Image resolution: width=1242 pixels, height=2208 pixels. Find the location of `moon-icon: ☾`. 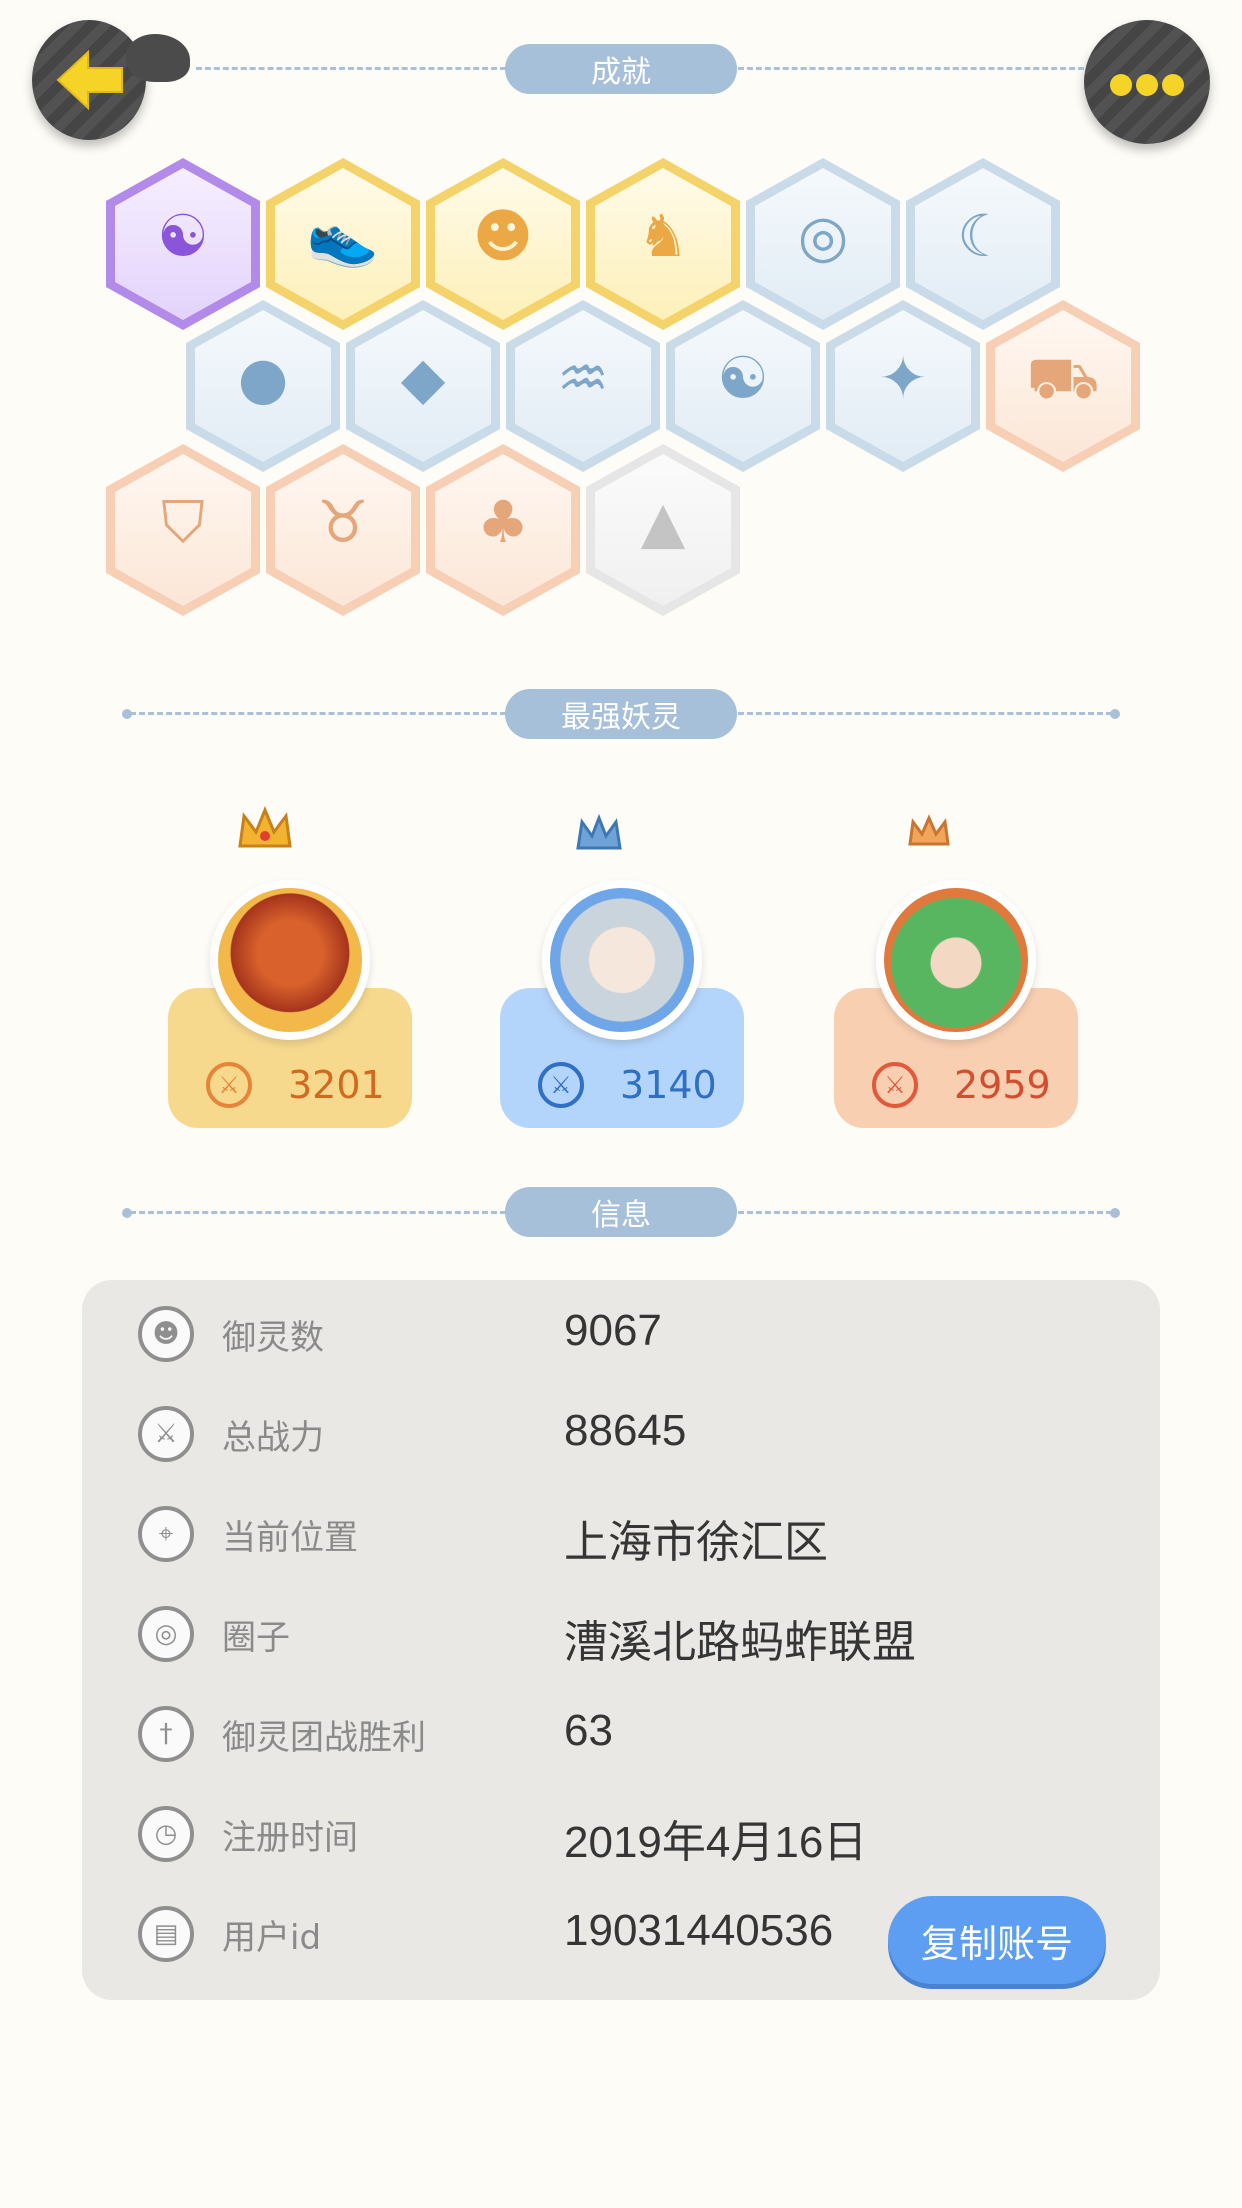

moon-icon: ☾ is located at coordinates (983, 236).